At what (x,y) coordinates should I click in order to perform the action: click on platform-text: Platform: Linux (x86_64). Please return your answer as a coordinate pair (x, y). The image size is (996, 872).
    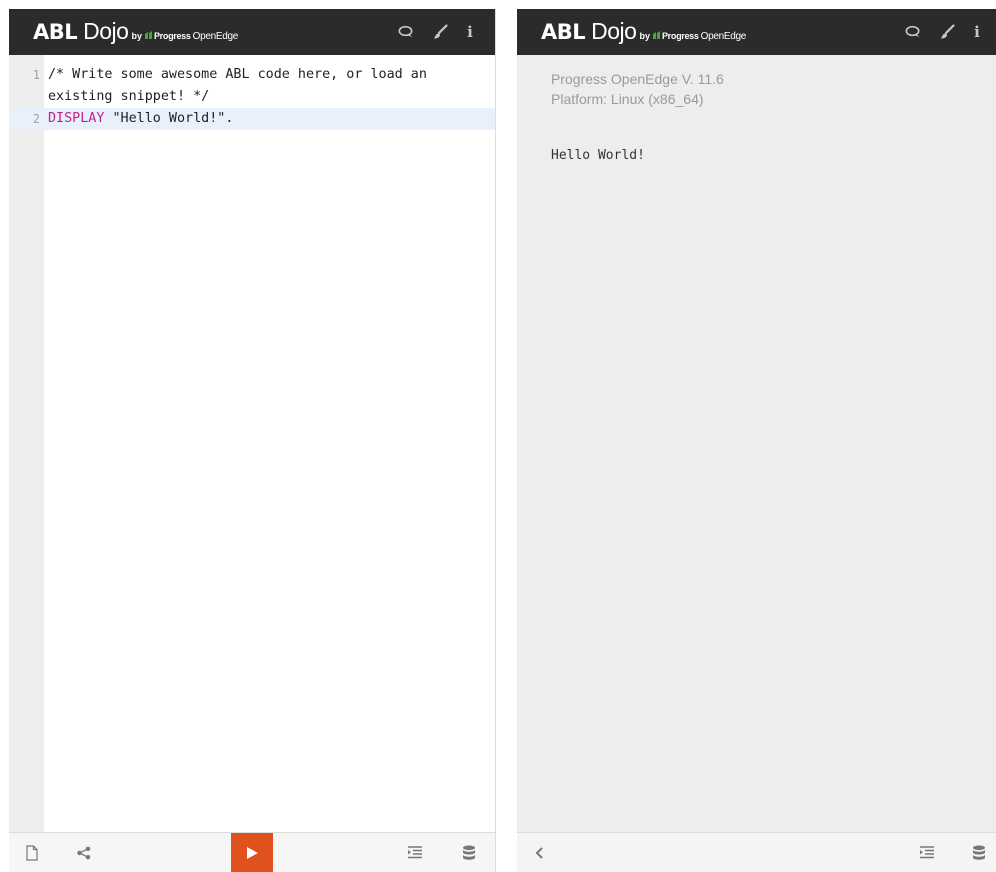
    Looking at the image, I should click on (627, 99).